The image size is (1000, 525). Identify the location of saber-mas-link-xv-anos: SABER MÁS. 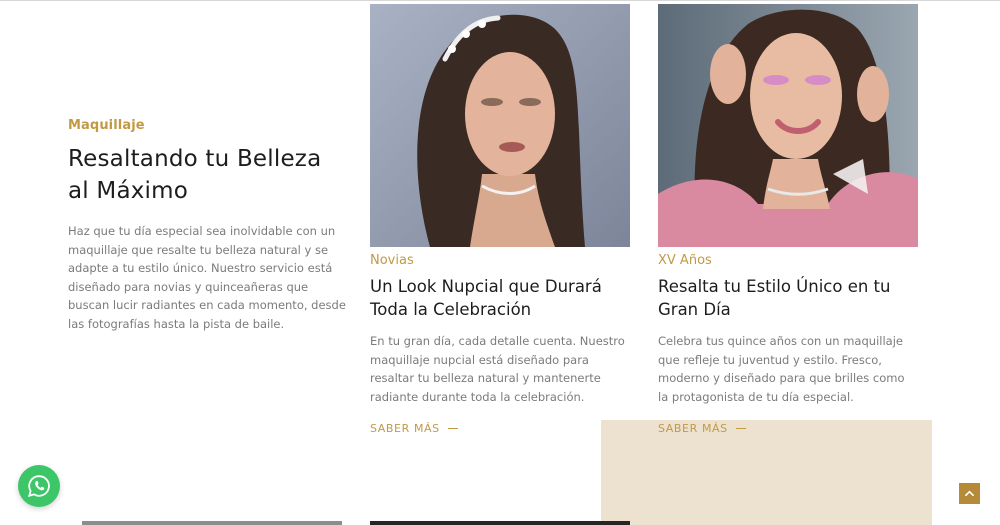
(702, 428).